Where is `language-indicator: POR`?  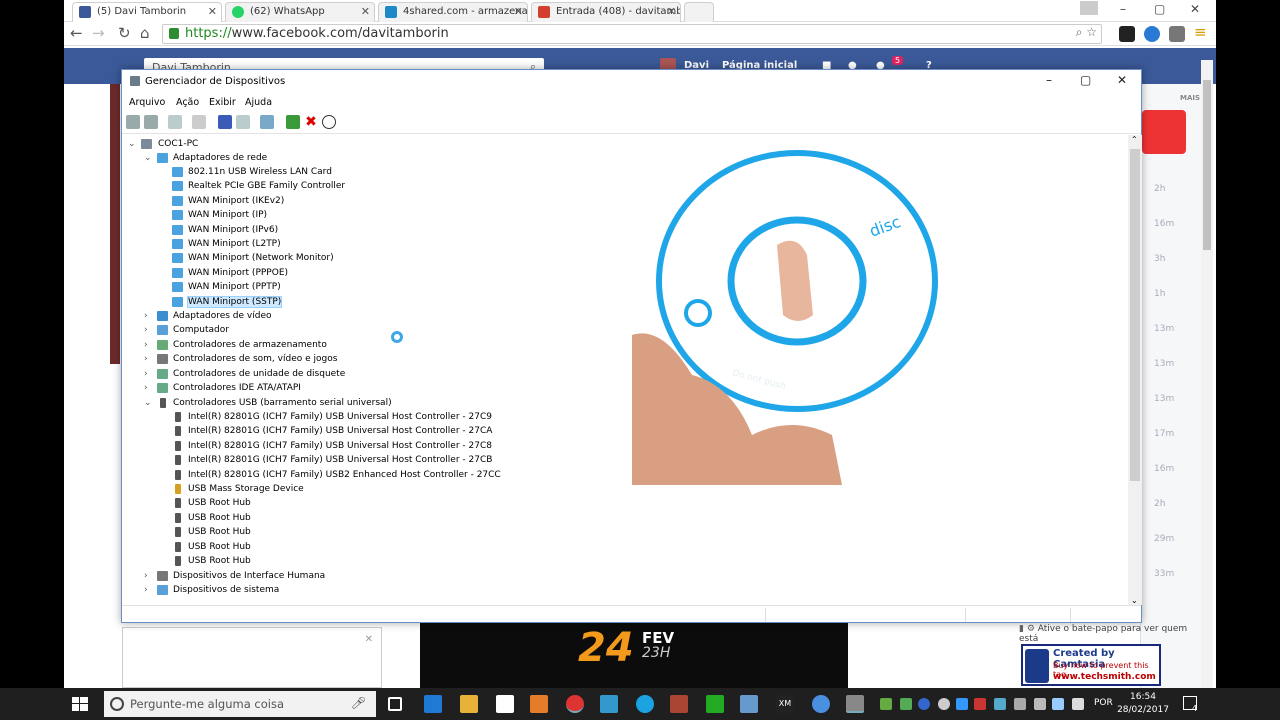 language-indicator: POR is located at coordinates (1103, 703).